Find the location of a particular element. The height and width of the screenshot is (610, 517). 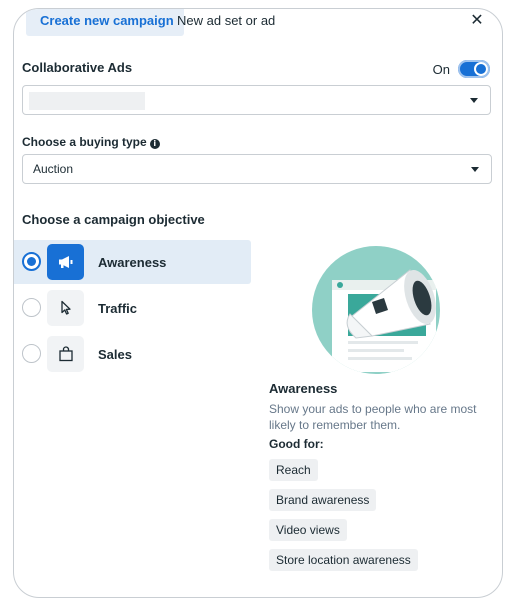

campaign-objective-label: Choose a campaign objective is located at coordinates (113, 219).